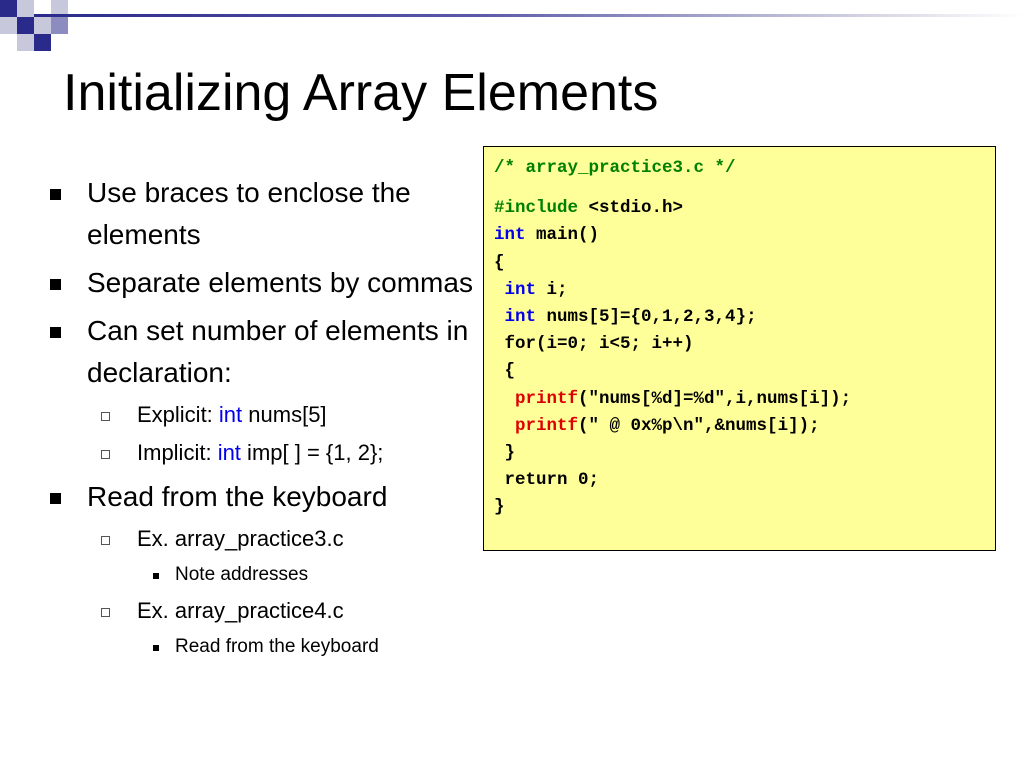  Describe the element at coordinates (361, 93) in the screenshot. I see `slide-title: Initializing Array Elements` at that location.